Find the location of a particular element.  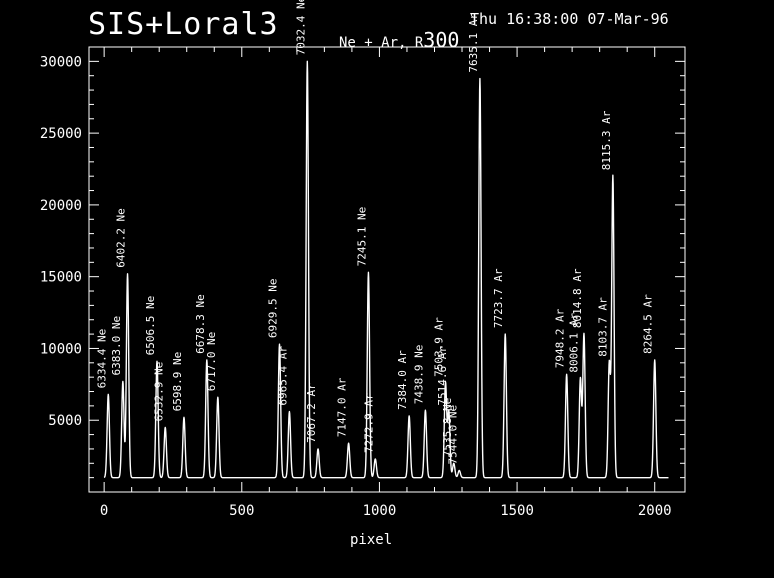

y-tick-label: 5000 is located at coordinates (65, 421).